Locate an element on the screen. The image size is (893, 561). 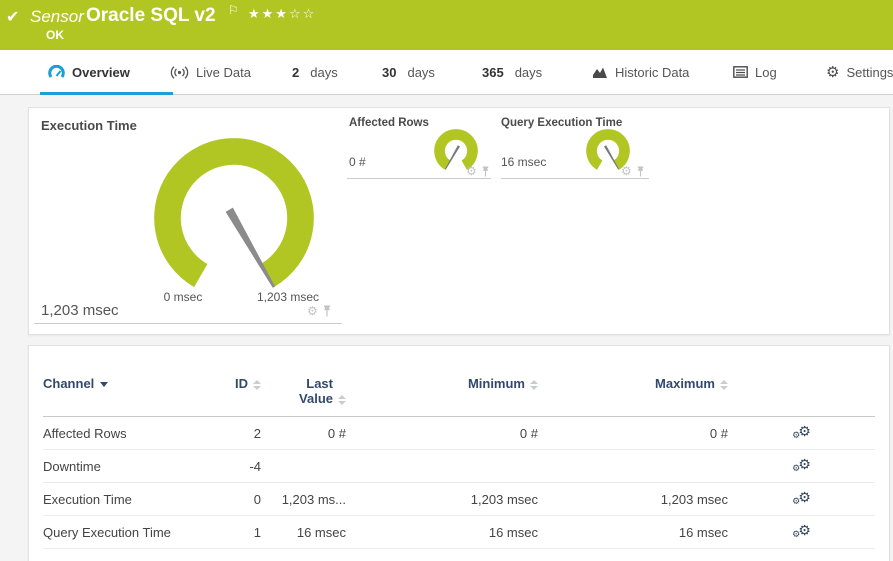
area-chart-icon is located at coordinates (600, 72).